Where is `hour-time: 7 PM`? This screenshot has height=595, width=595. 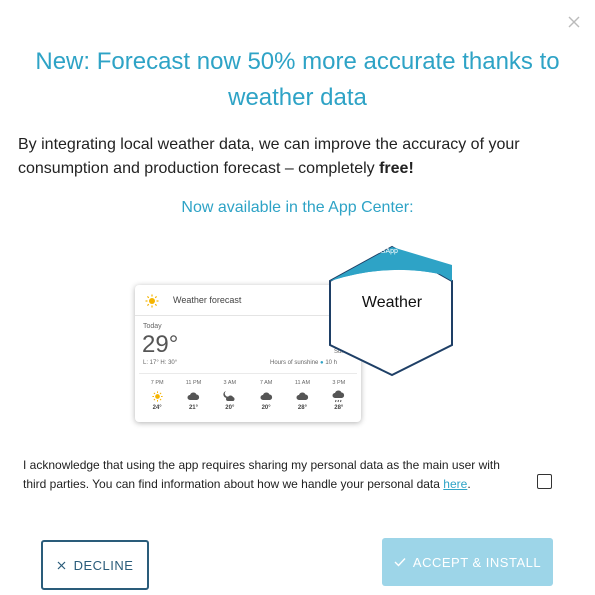 hour-time: 7 PM is located at coordinates (157, 383).